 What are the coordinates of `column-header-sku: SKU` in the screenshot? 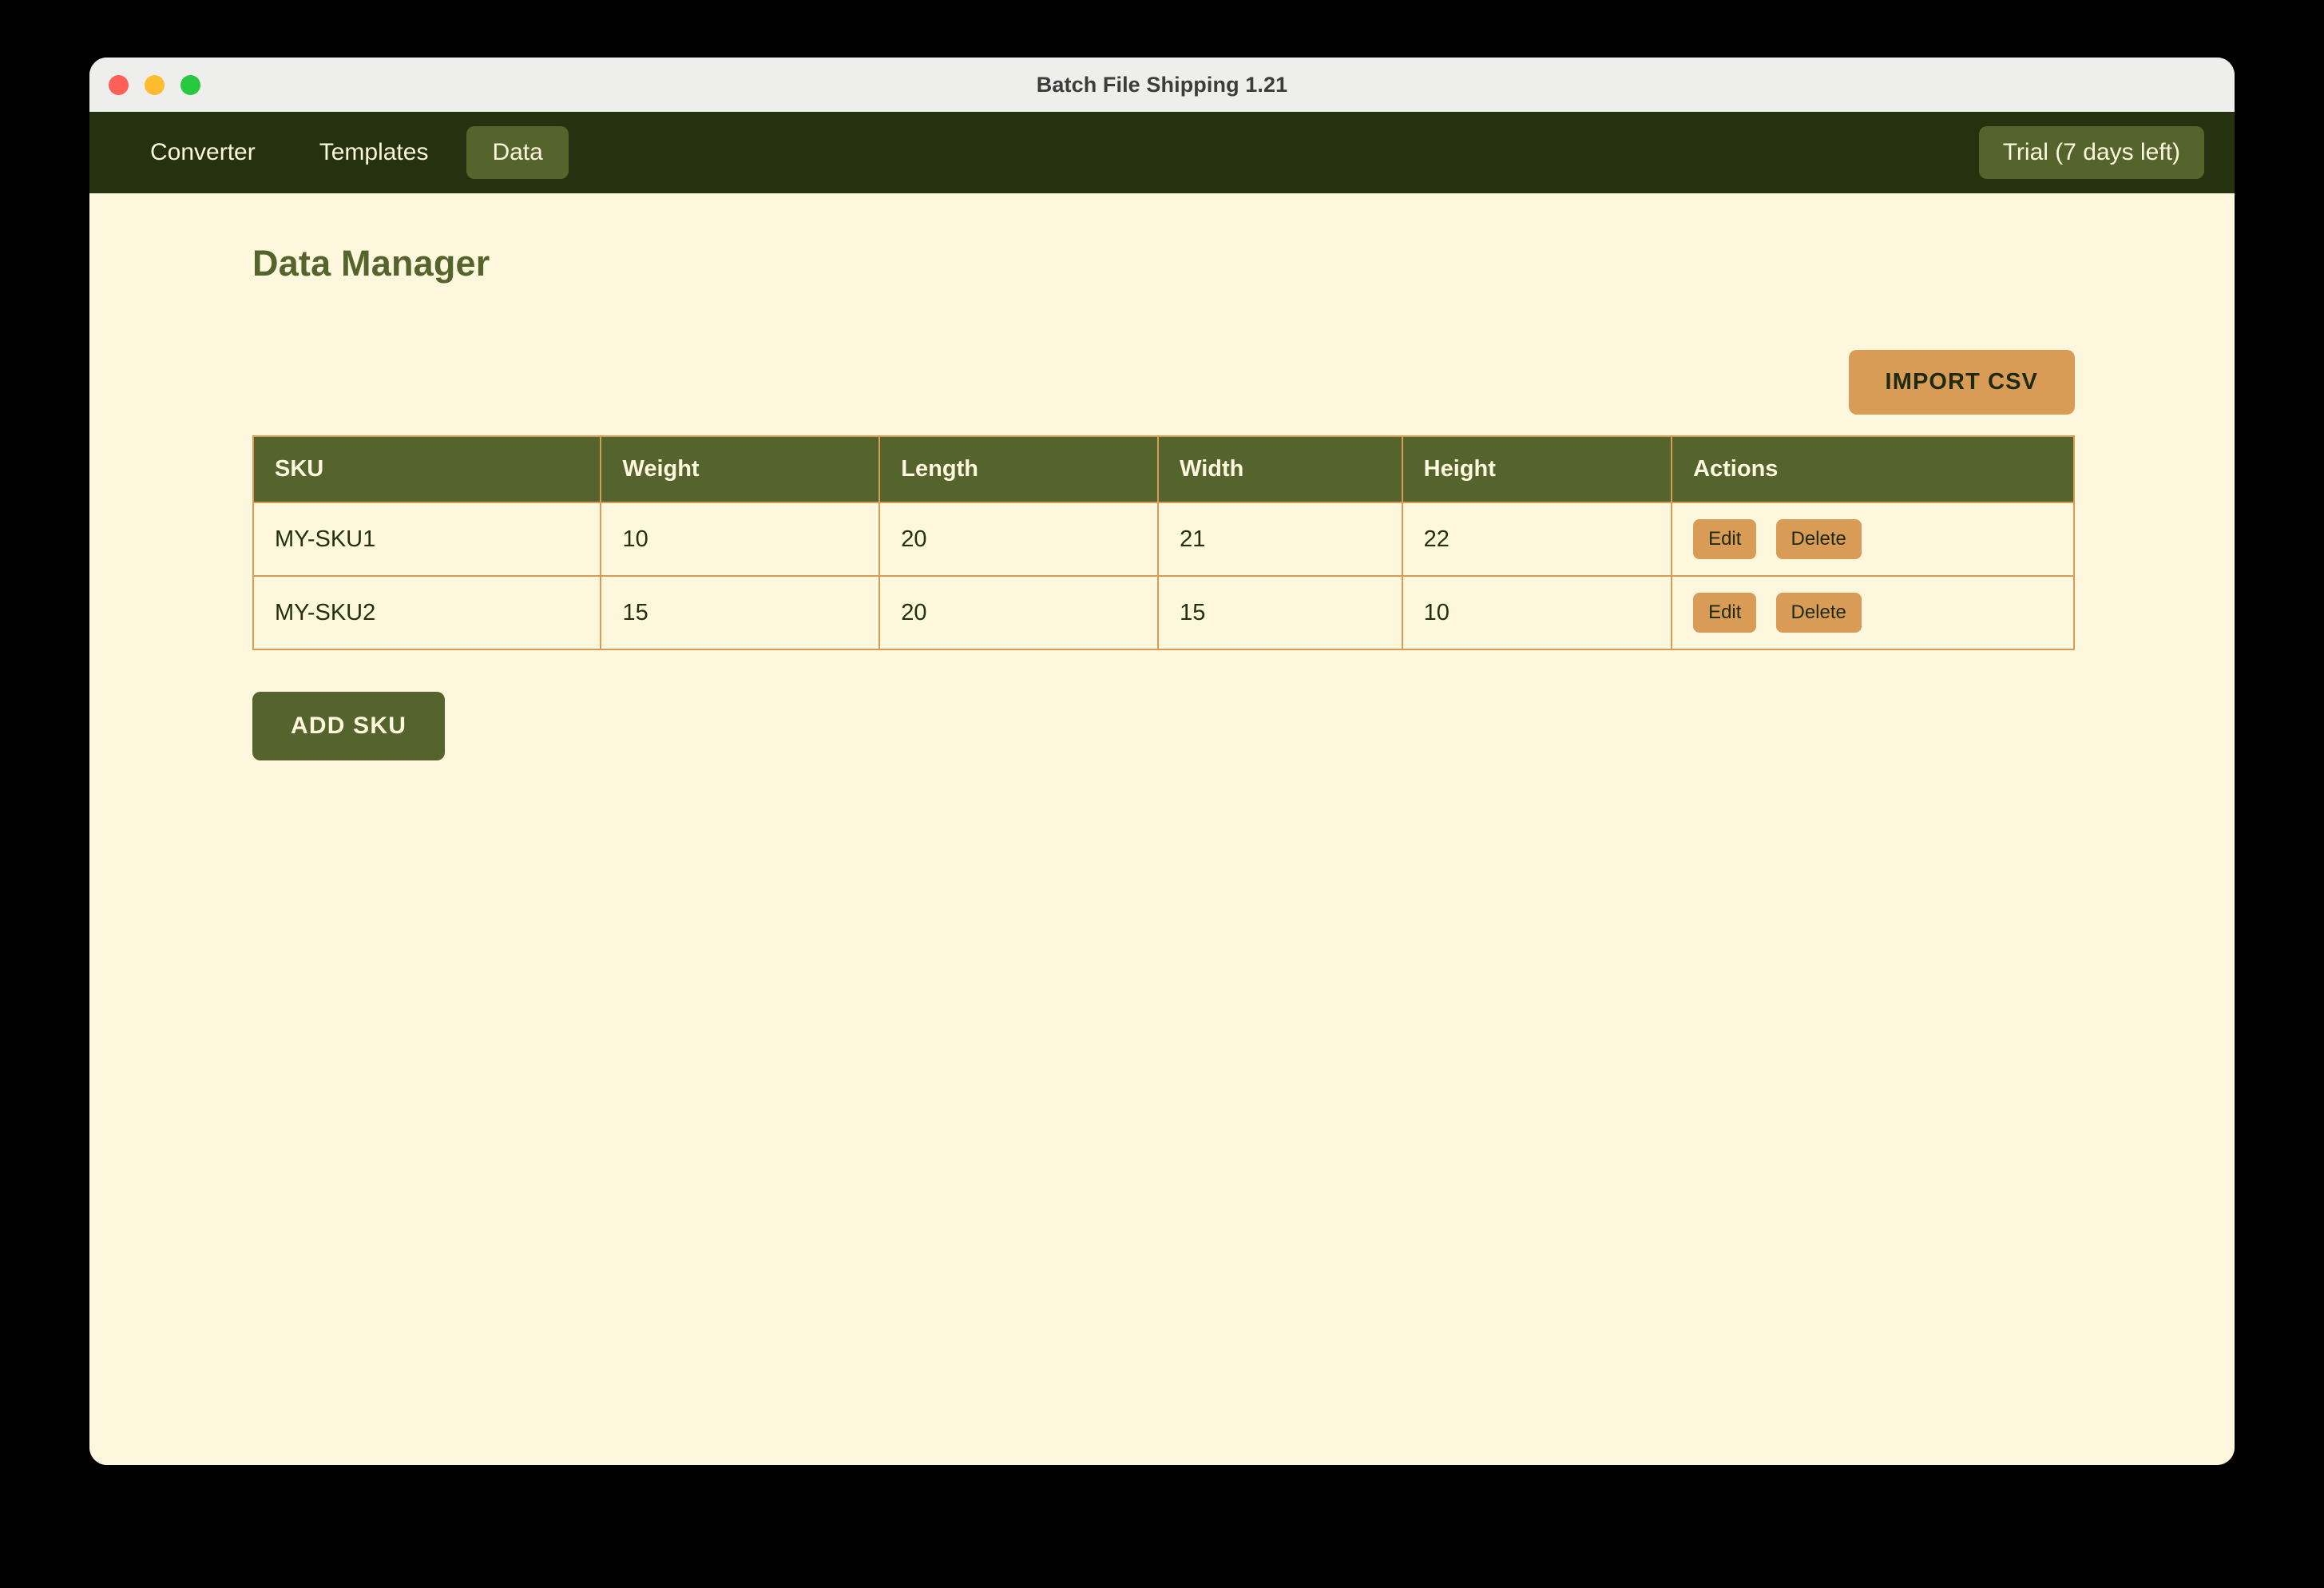 It's located at (428, 469).